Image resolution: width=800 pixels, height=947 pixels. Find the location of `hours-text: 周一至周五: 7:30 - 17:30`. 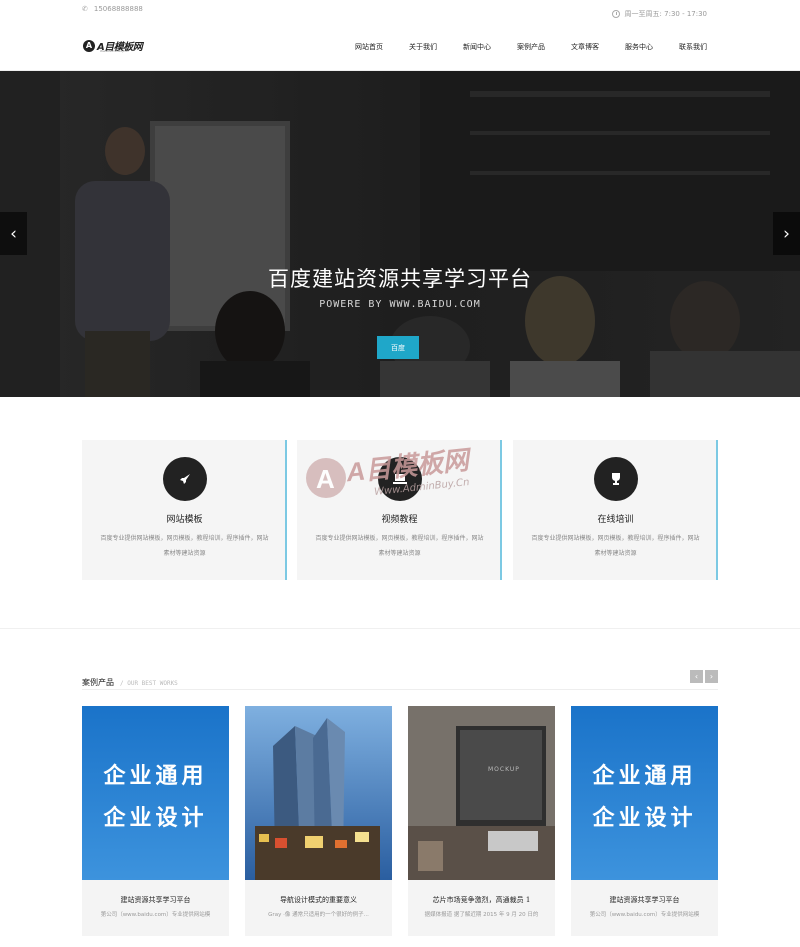

hours-text: 周一至周五: 7:30 - 17:30 is located at coordinates (665, 14).